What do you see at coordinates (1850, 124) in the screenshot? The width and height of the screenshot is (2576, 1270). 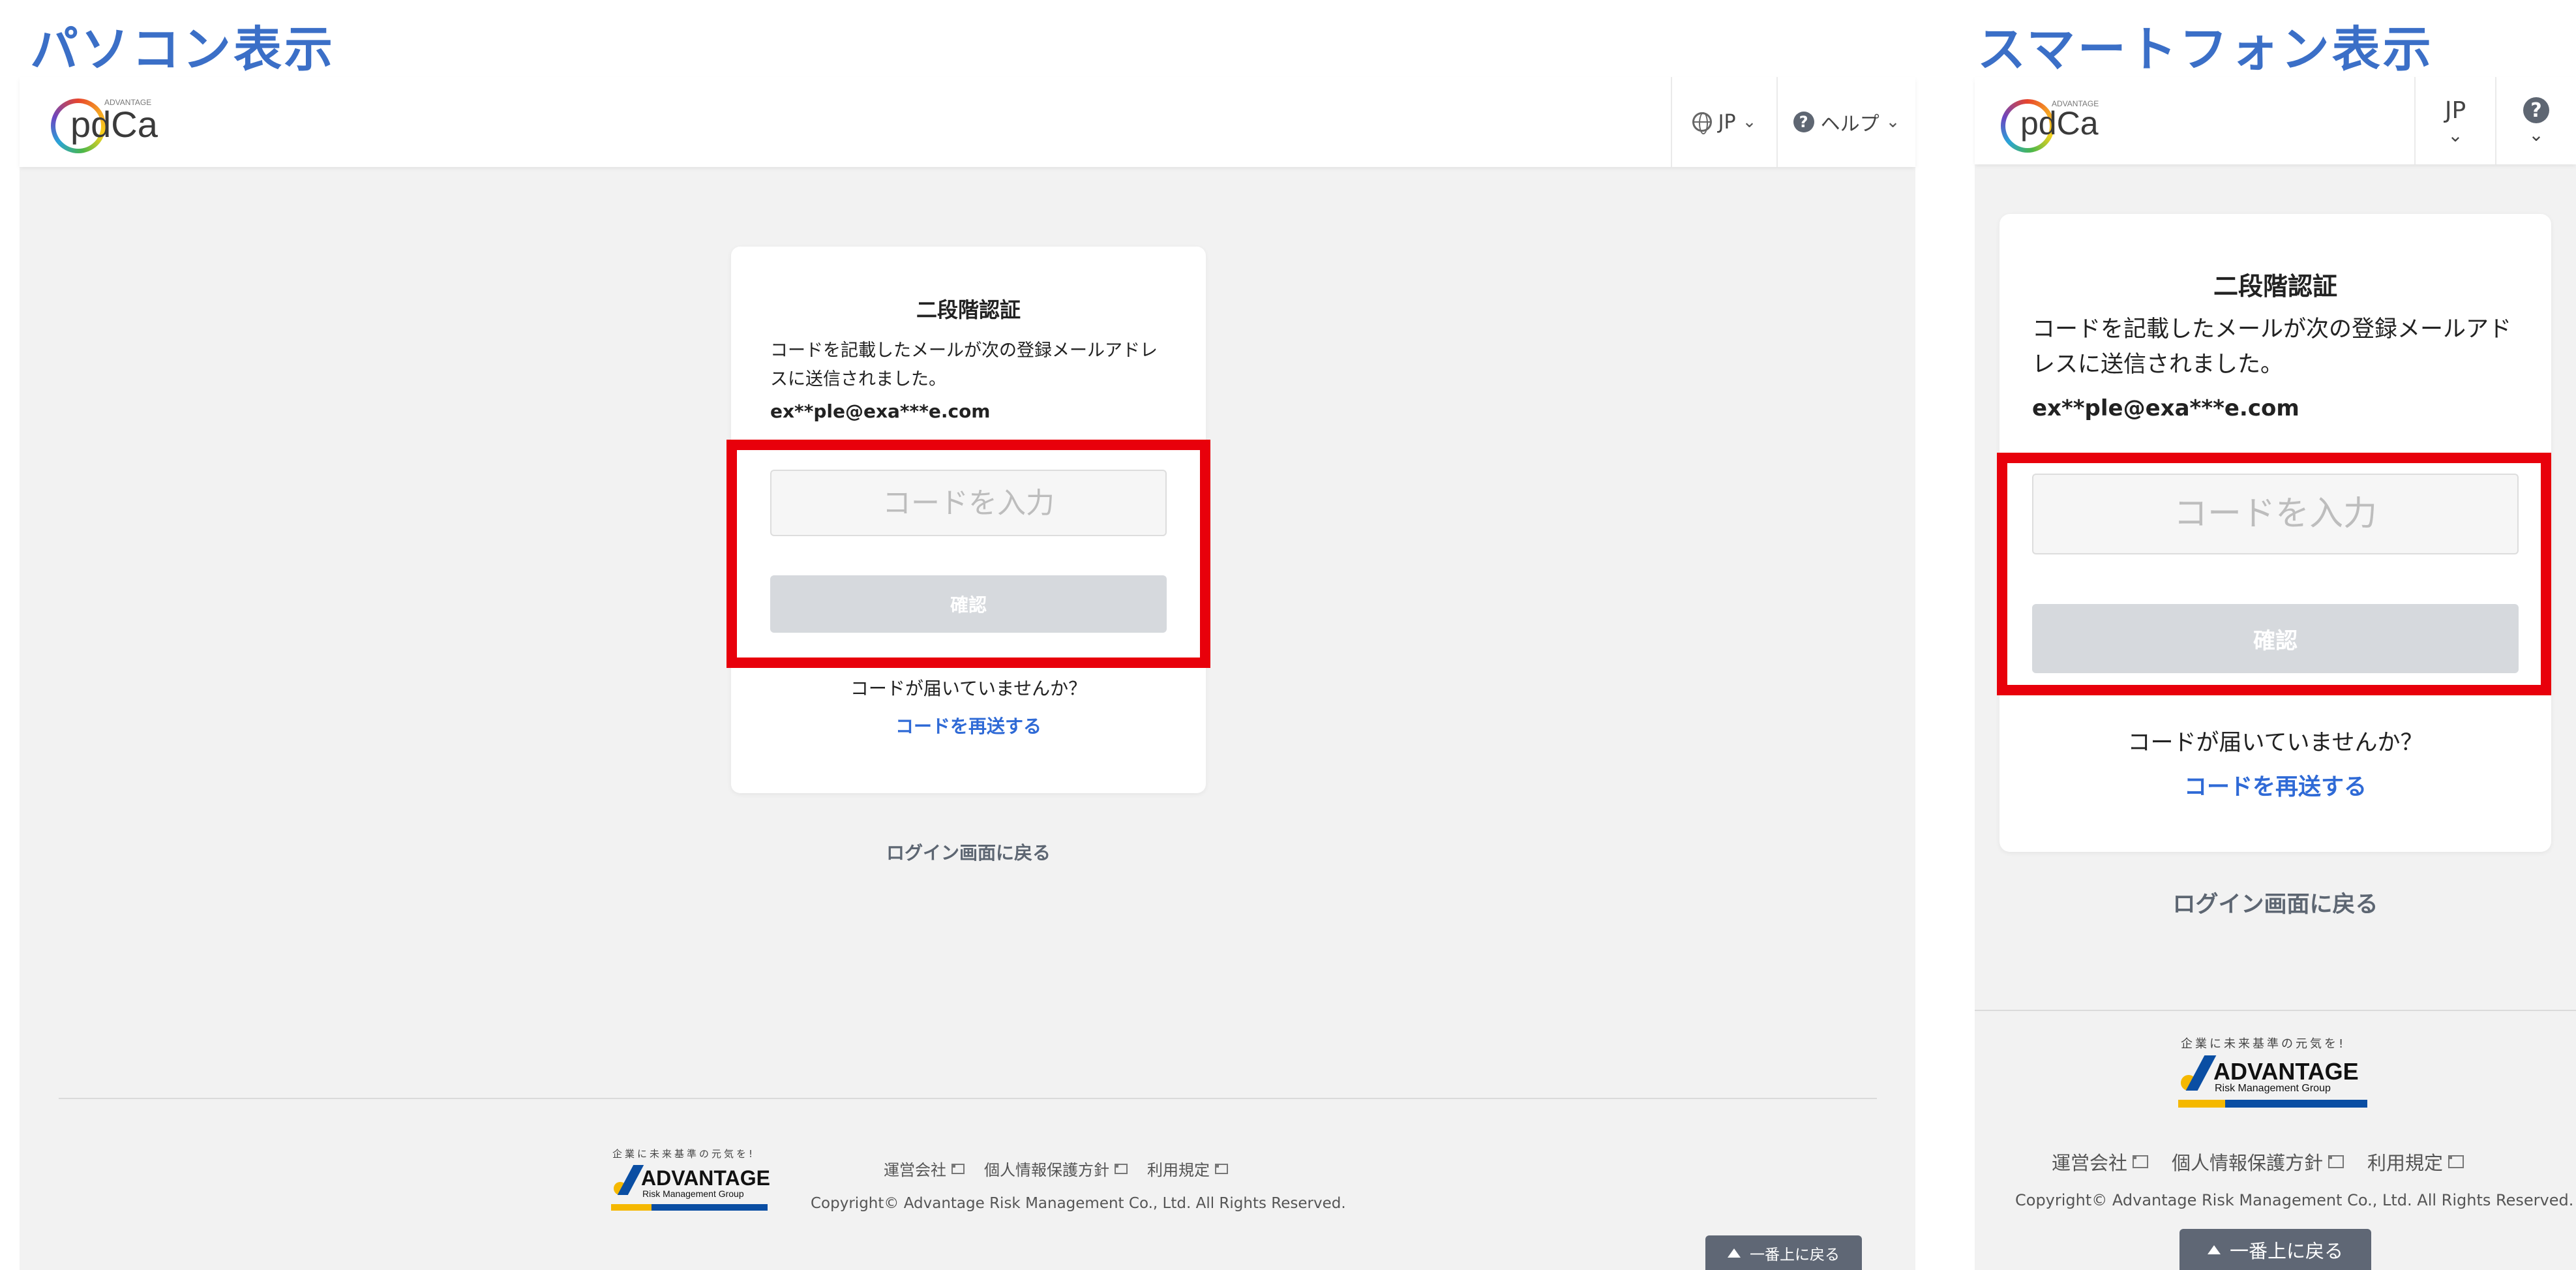 I see `help-label: ヘルプ` at bounding box center [1850, 124].